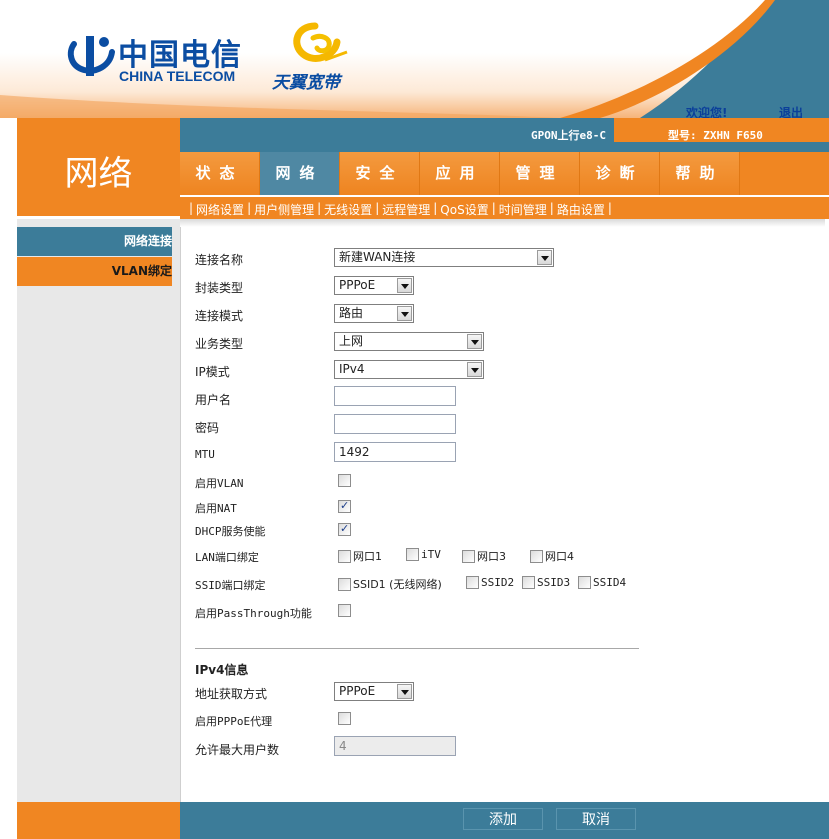 The height and width of the screenshot is (839, 829). I want to click on ssid-port-4: SSID4, so click(602, 582).